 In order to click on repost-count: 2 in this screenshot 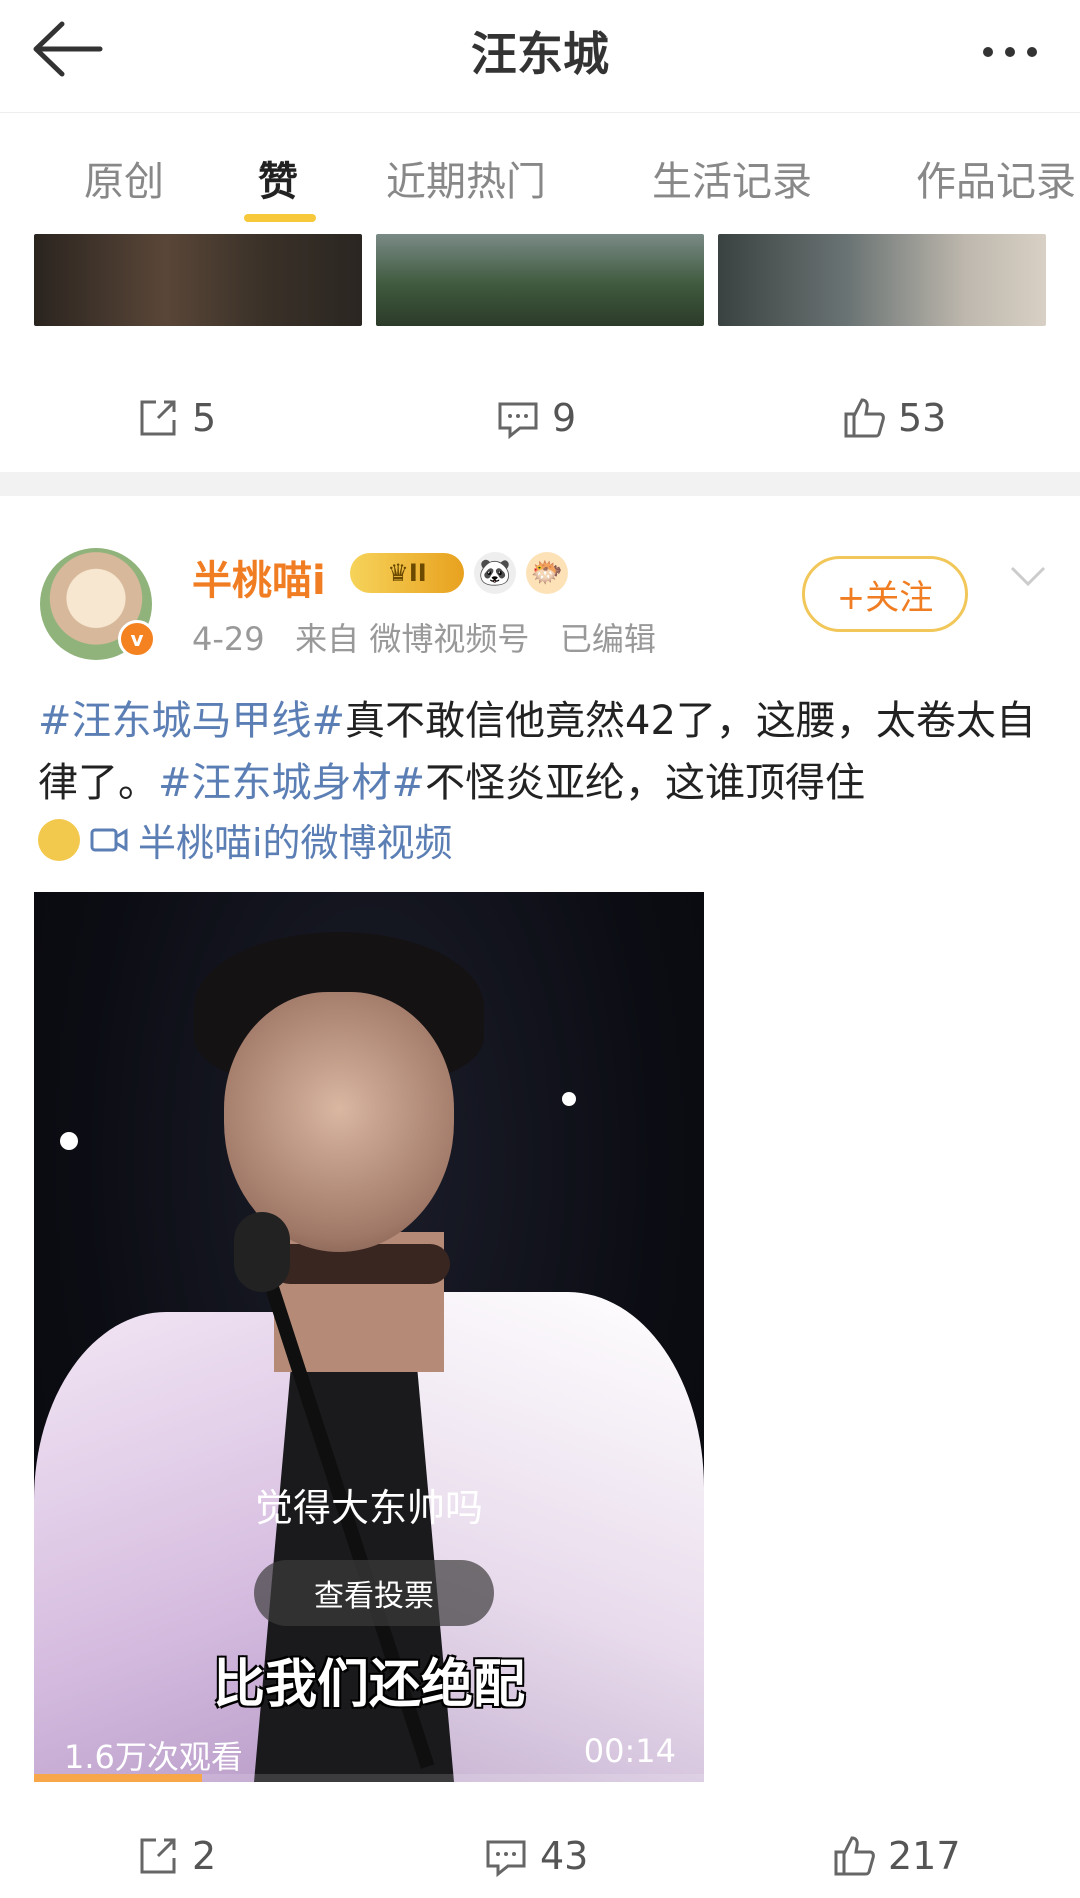, I will do `click(204, 1856)`.